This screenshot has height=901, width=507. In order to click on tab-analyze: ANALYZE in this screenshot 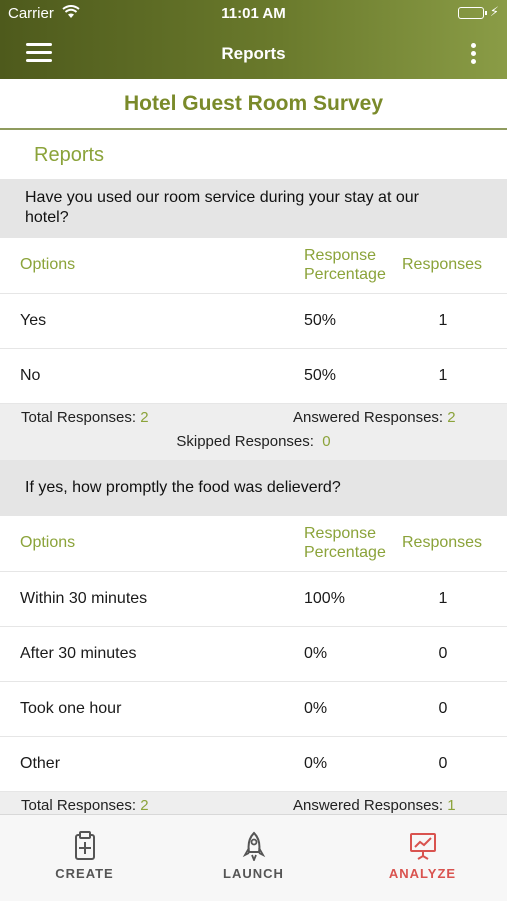, I will do `click(422, 858)`.